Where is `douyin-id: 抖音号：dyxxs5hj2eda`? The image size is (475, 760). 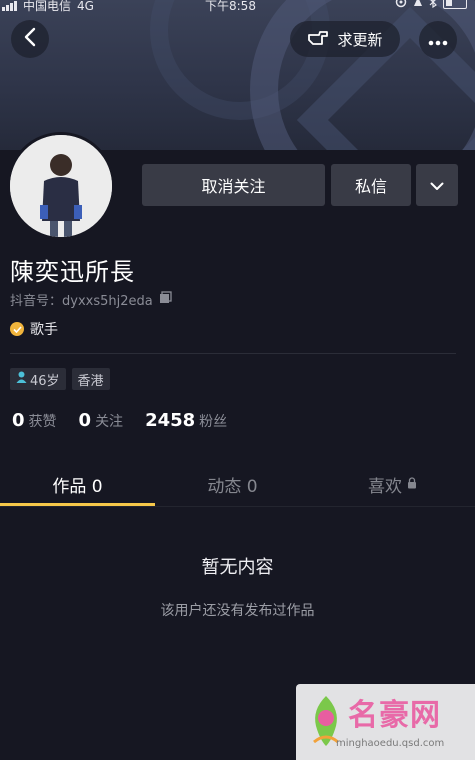
douyin-id: 抖音号：dyxxs5hj2eda is located at coordinates (91, 299).